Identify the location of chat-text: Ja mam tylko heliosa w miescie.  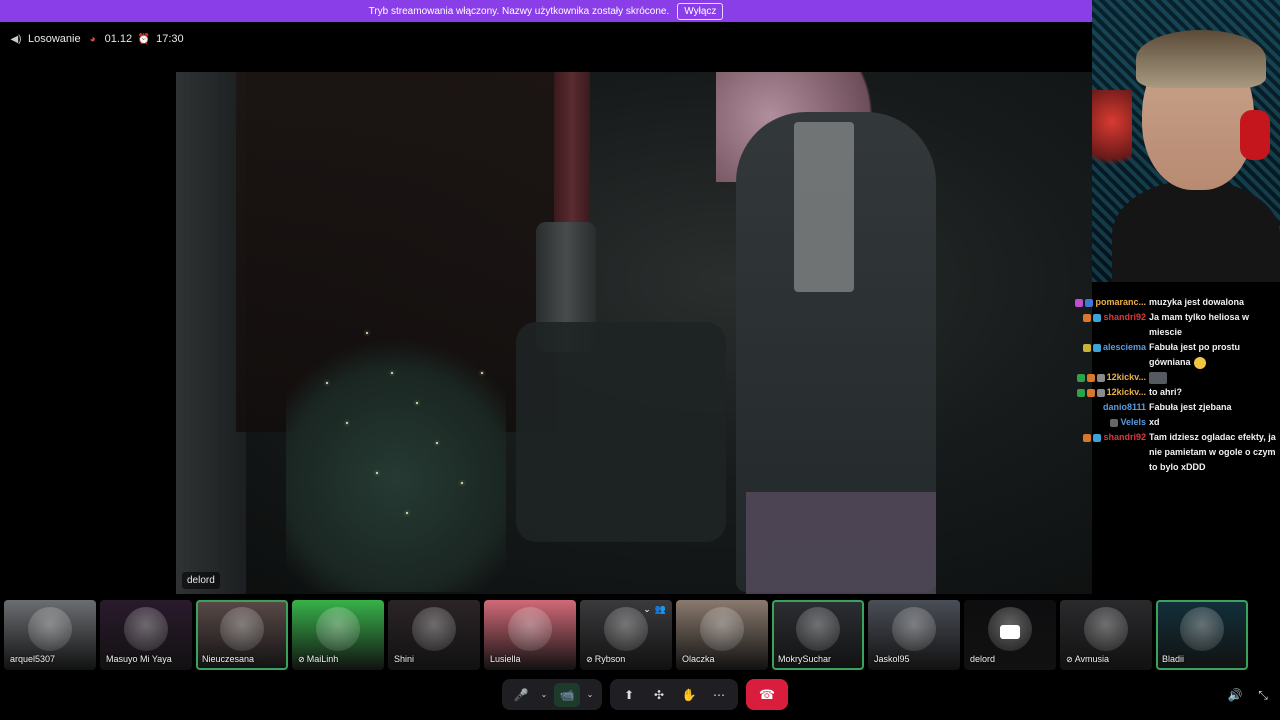
(1199, 324).